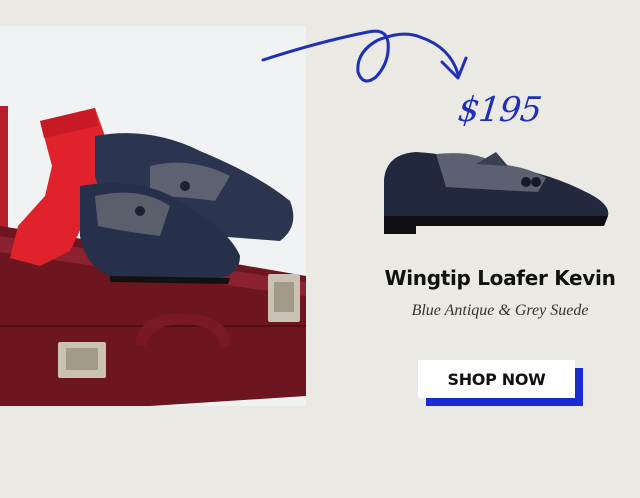 This screenshot has width=640, height=498. What do you see at coordinates (496, 379) in the screenshot?
I see `shop-now-button: SHOP NOW` at bounding box center [496, 379].